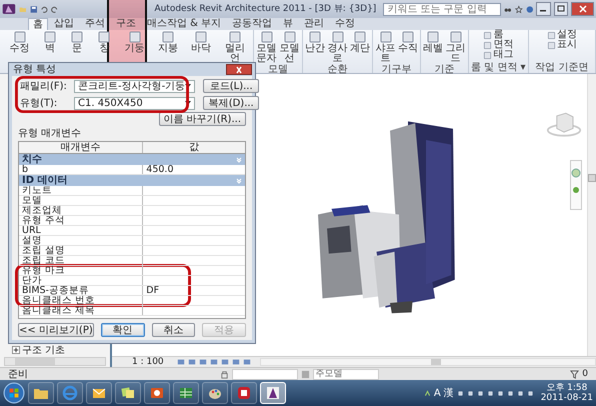 This screenshot has height=406, width=596. Describe the element at coordinates (265, 374) in the screenshot. I see `design-option-field` at that location.